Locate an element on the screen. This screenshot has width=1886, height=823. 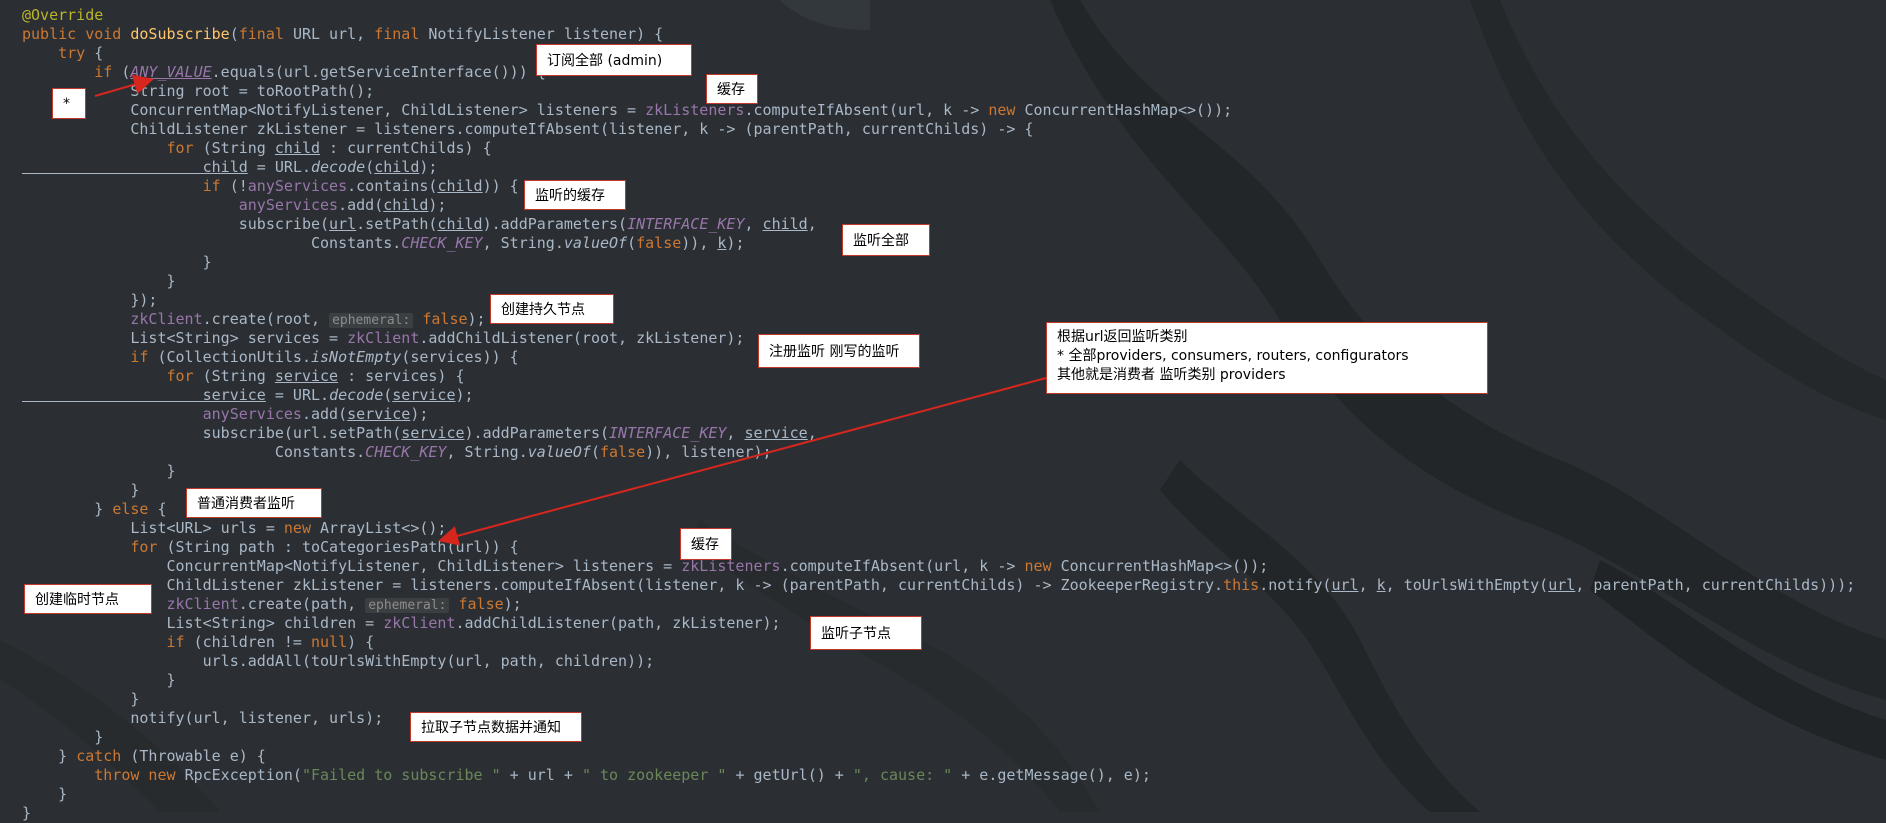
code-line: anyServices.add(child); is located at coordinates (234, 205).